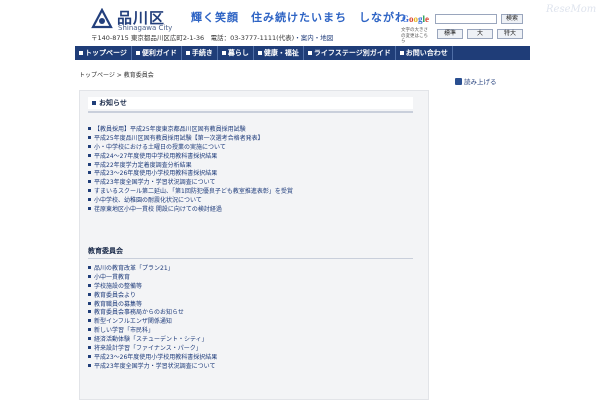 The image size is (610, 400). Describe the element at coordinates (143, 165) in the screenshot. I see `notice-item-label: 平成22年度学力定着度調査分析結果` at that location.